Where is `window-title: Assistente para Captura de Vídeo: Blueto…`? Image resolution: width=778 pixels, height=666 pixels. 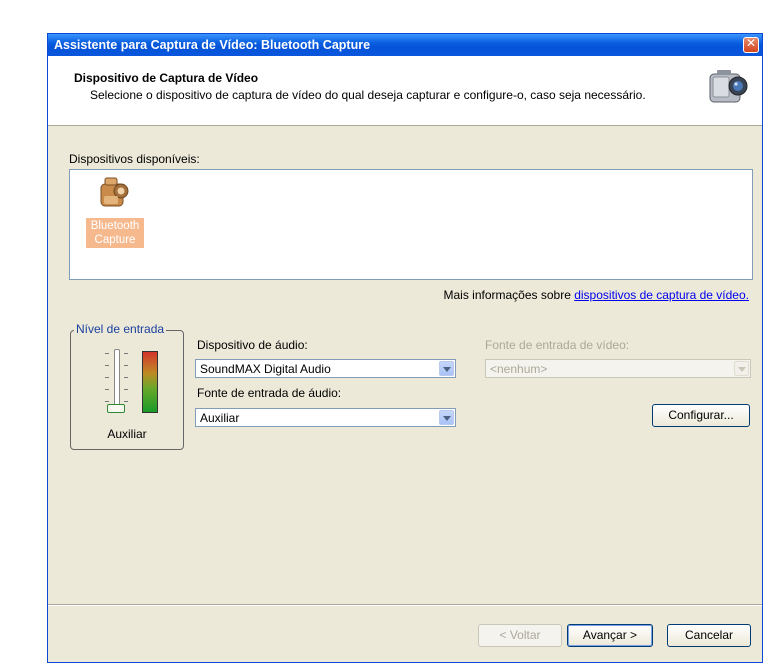
window-title: Assistente para Captura de Vídeo: Blueto… is located at coordinates (212, 45).